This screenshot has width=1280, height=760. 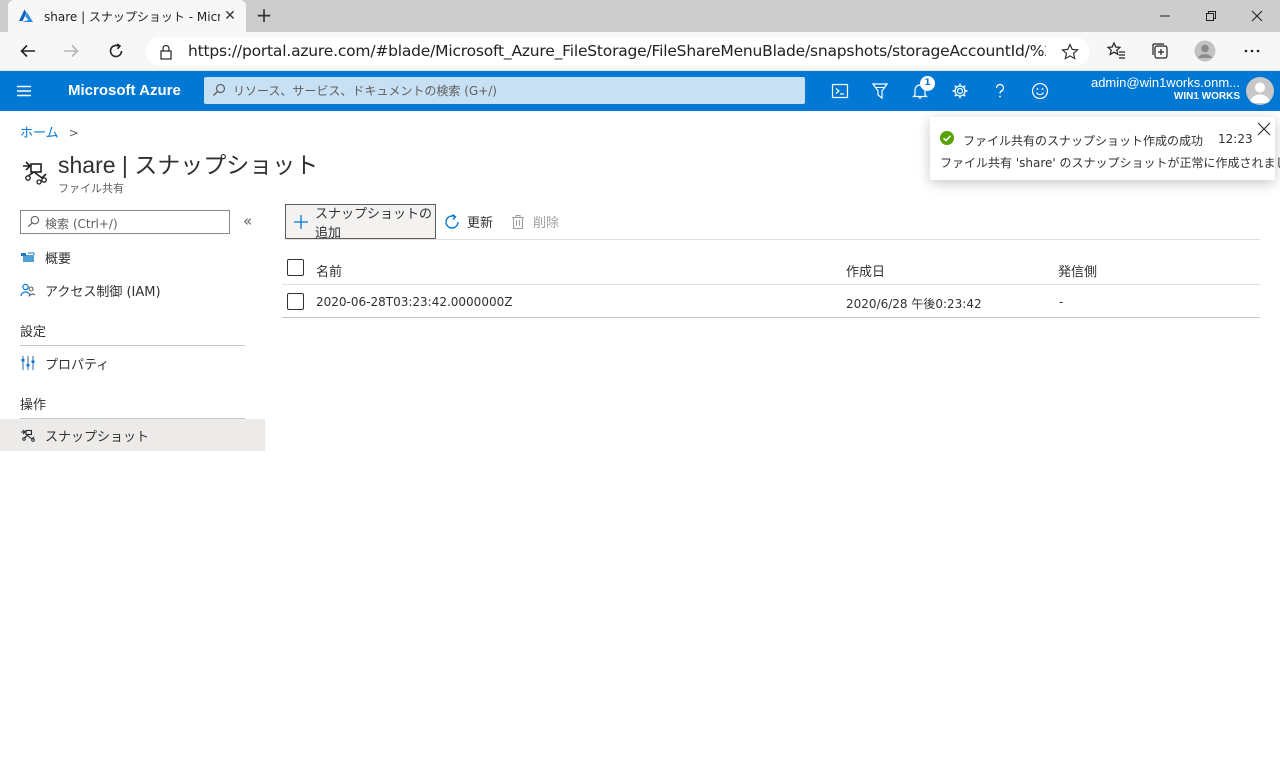 What do you see at coordinates (504, 90) in the screenshot?
I see `global-search-input: リソース、サービス、ドキュメントの検索 (G+/)` at bounding box center [504, 90].